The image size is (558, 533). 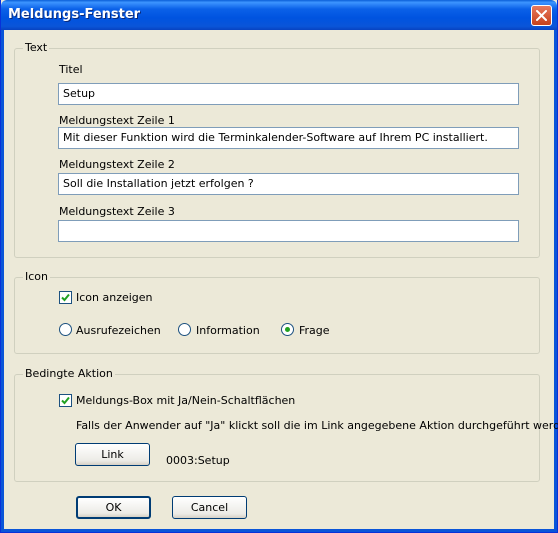 What do you see at coordinates (185, 400) in the screenshot?
I see `yes-no-label: Meldungs-Box mit Ja/Nein-Schaltflächen` at bounding box center [185, 400].